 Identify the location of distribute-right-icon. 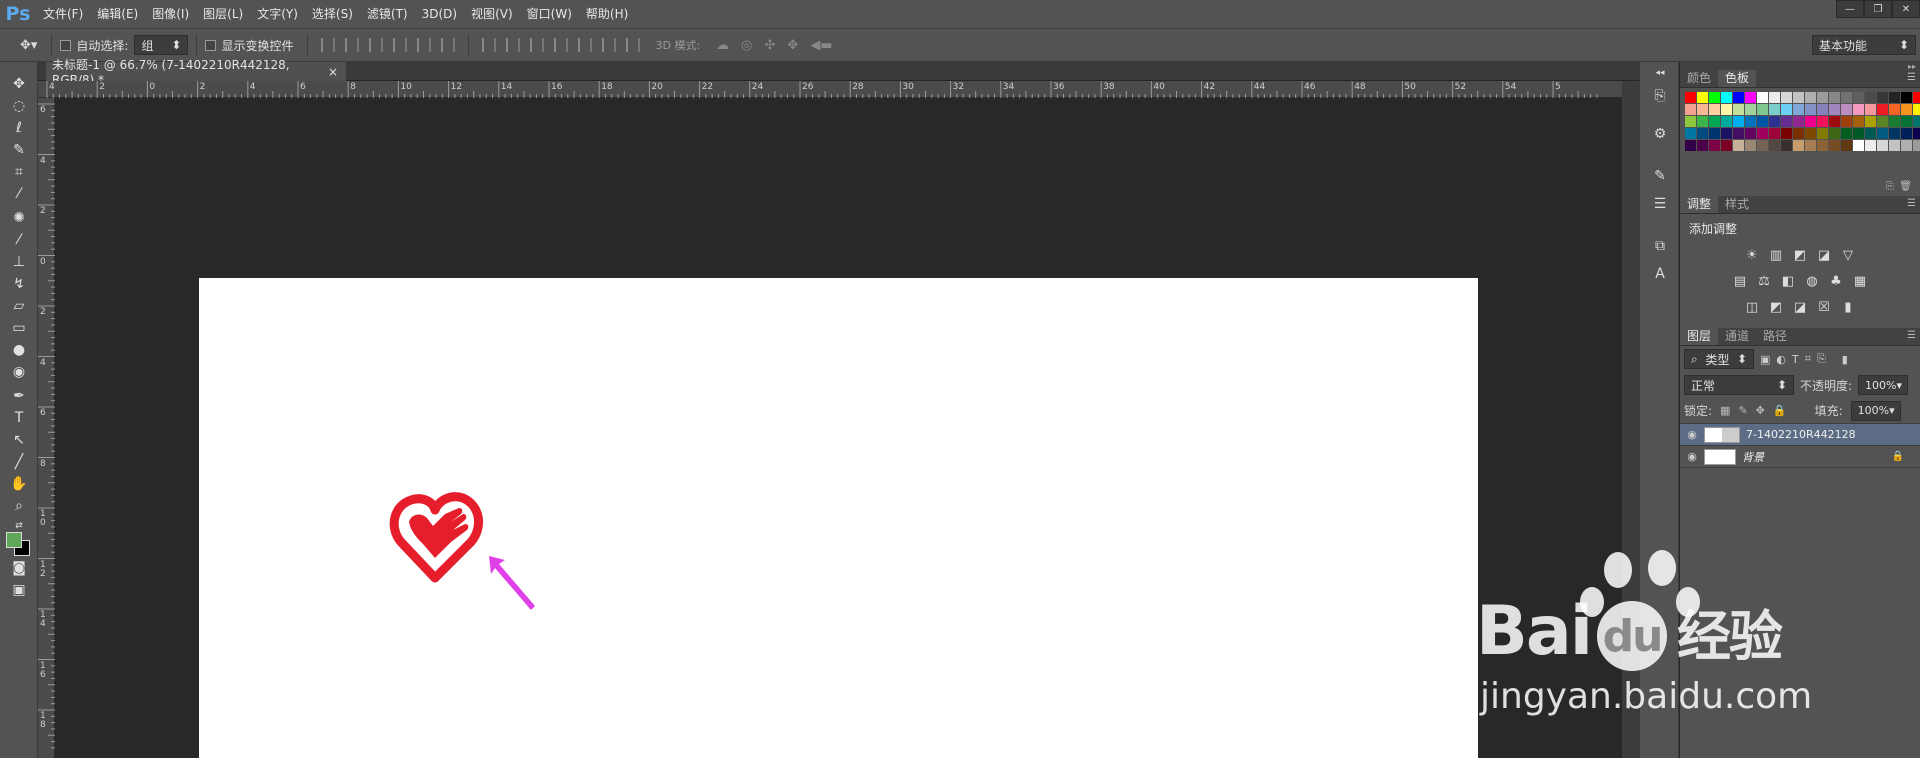
(609, 45).